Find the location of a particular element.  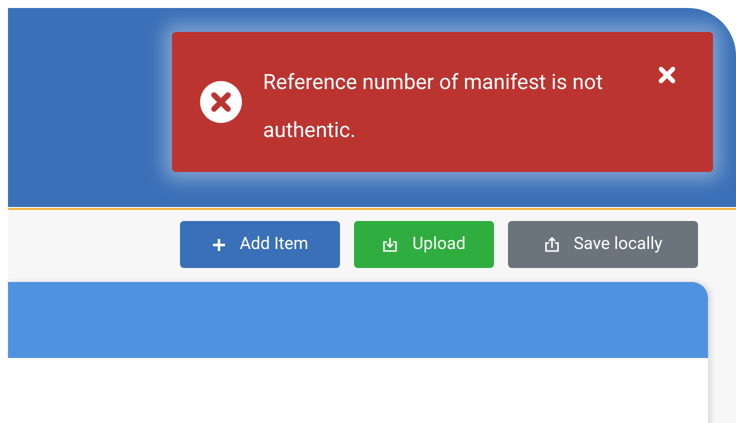

share-tray-icon is located at coordinates (552, 244).